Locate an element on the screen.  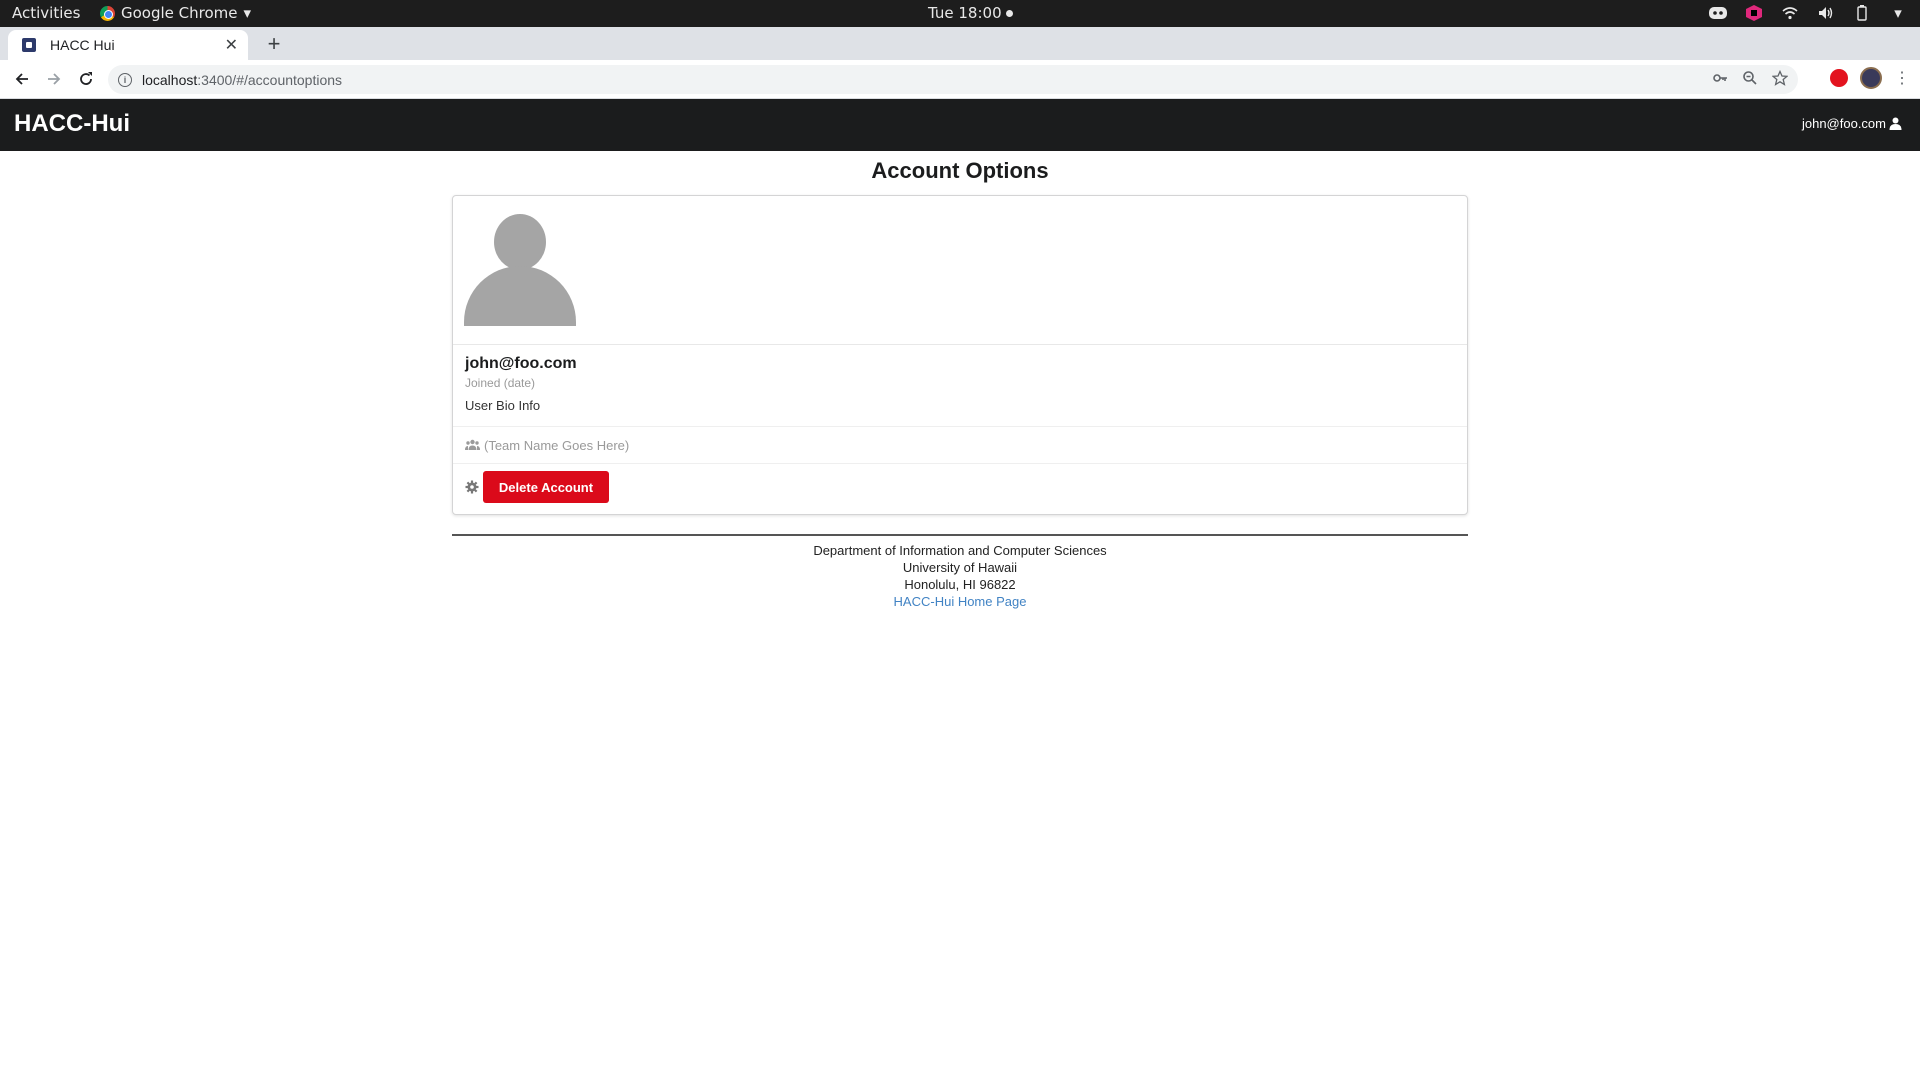
toolbar-actions: ⋮ is located at coordinates (1870, 78).